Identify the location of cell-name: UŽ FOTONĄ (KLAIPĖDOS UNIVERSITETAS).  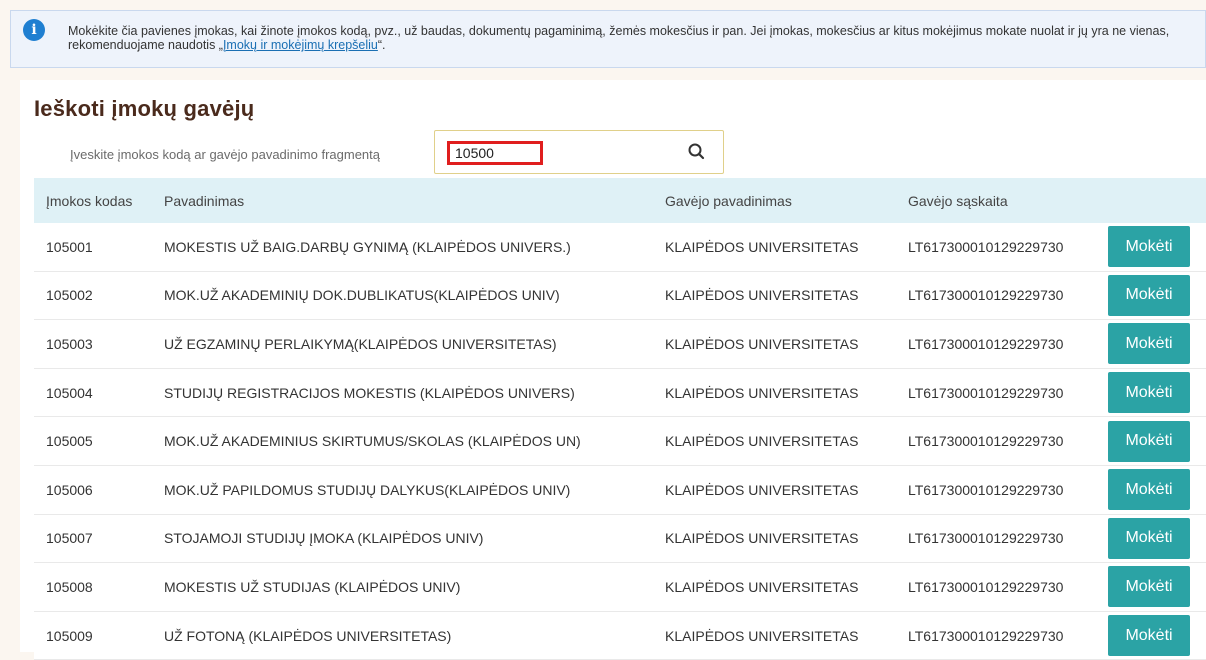
(308, 635).